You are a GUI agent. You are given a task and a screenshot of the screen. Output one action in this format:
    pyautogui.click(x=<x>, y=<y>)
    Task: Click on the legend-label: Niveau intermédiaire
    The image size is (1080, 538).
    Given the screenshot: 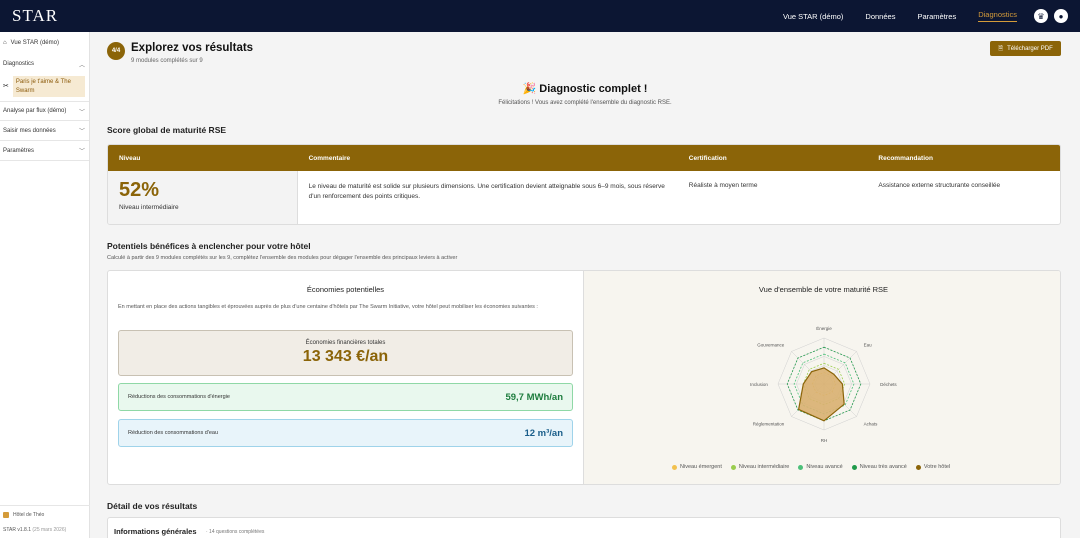 What is the action you would take?
    pyautogui.click(x=764, y=467)
    